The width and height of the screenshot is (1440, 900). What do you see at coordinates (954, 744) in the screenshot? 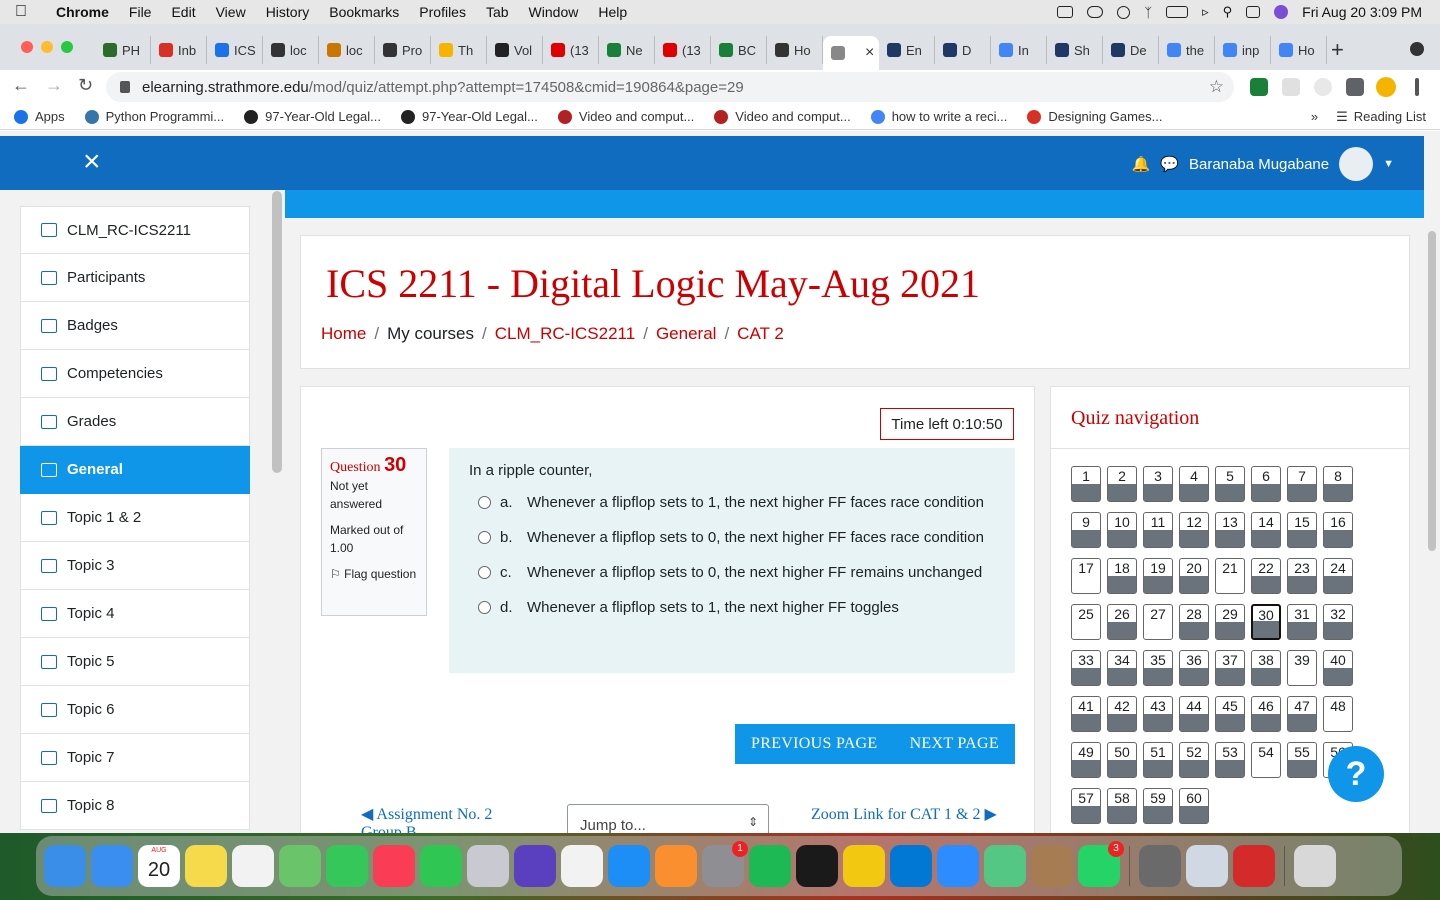
I see `next-page-button: NEXT PAGE` at bounding box center [954, 744].